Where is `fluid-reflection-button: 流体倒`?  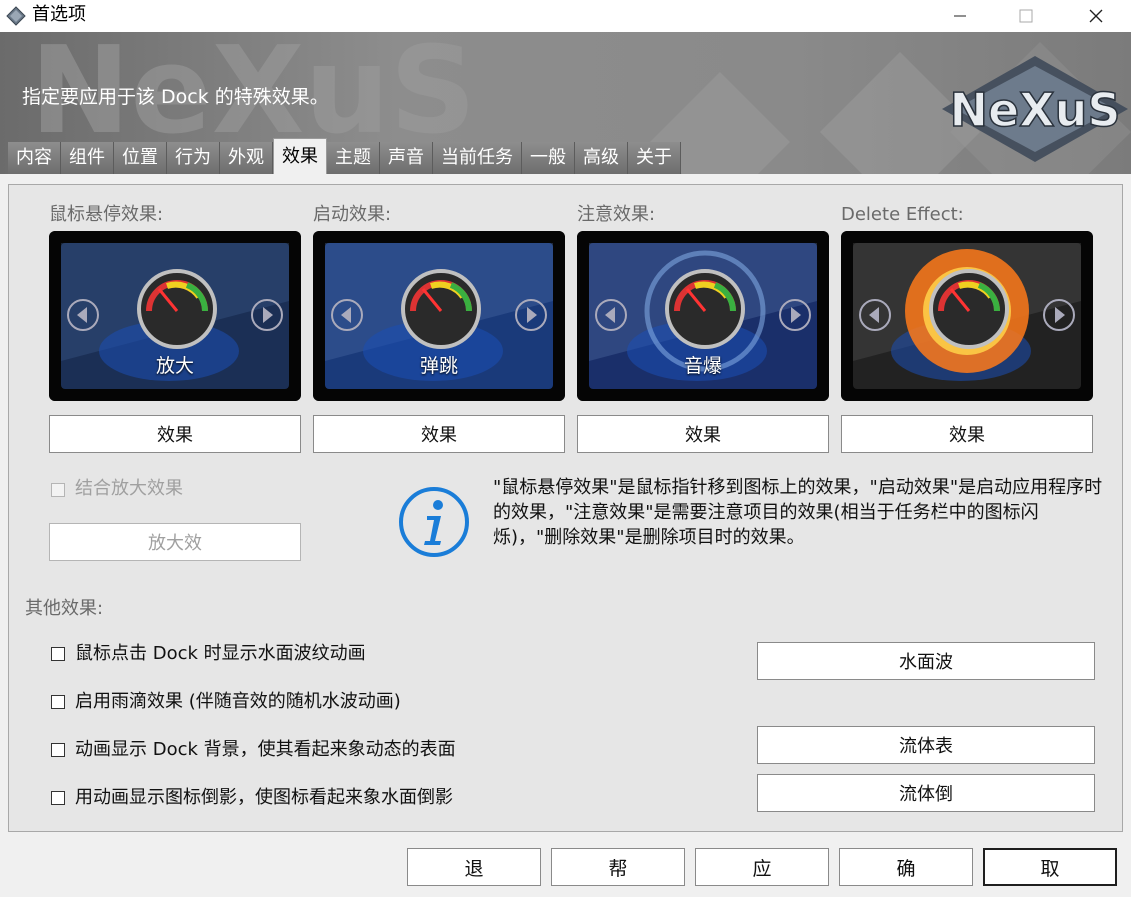 fluid-reflection-button: 流体倒 is located at coordinates (926, 793).